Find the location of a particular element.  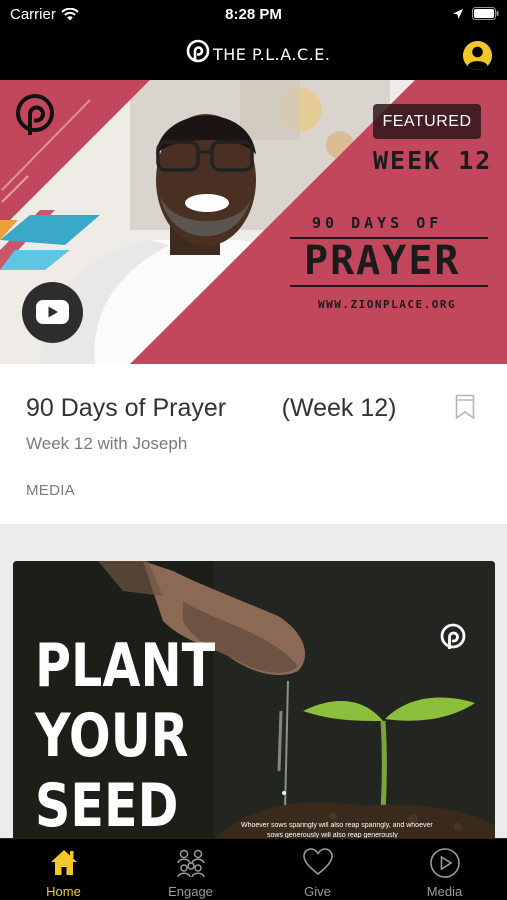

status-right is located at coordinates (475, 13).